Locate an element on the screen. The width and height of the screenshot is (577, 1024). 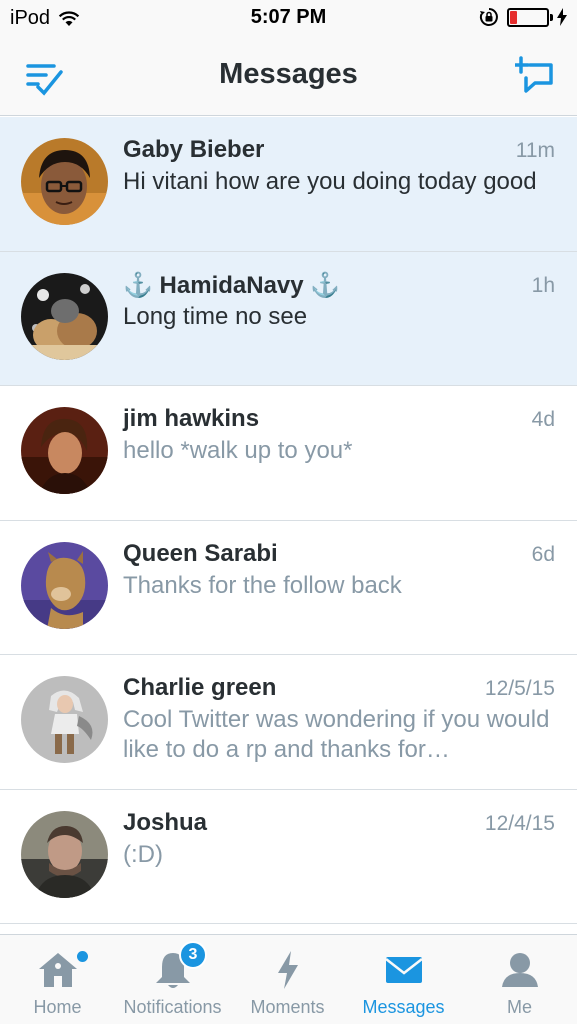
new-content-dot is located at coordinates (82, 956).